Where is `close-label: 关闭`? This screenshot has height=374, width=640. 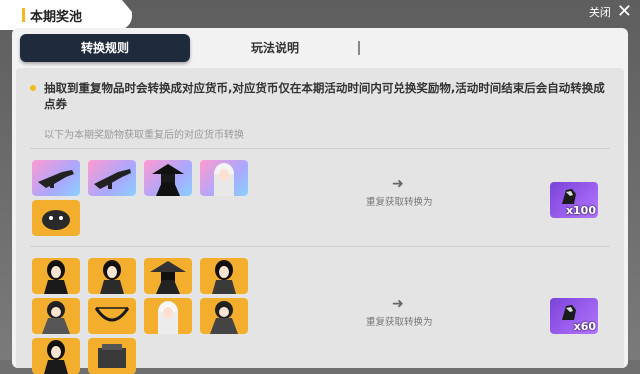 close-label: 关闭 is located at coordinates (599, 12).